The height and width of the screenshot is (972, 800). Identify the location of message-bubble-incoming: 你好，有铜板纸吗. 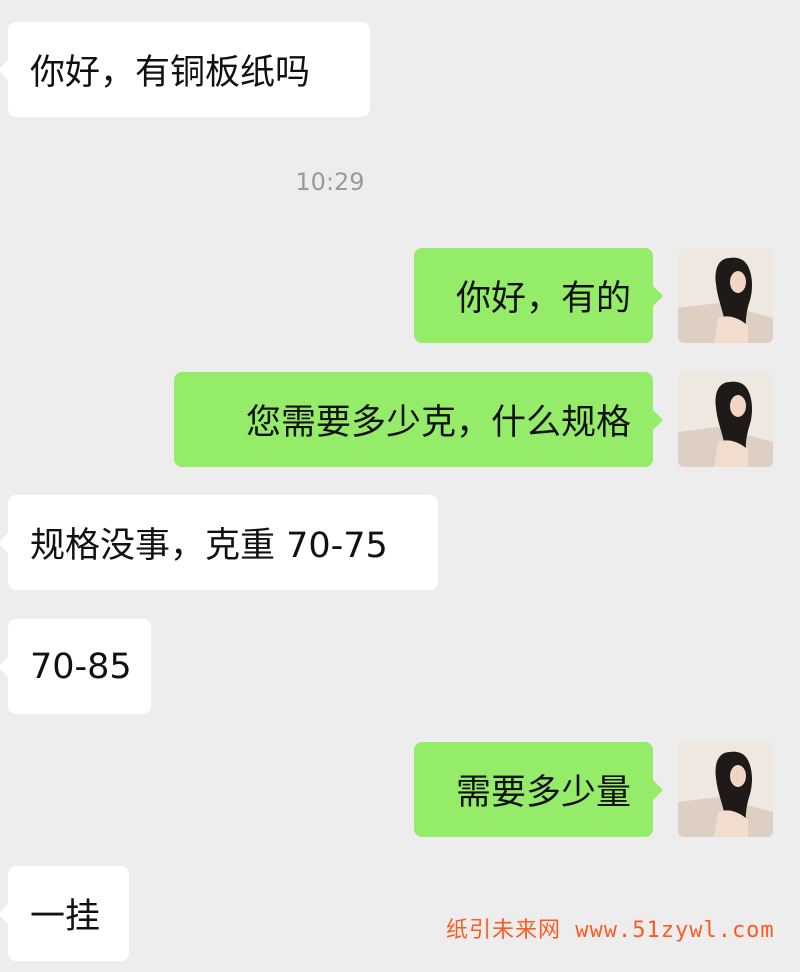
(185, 69).